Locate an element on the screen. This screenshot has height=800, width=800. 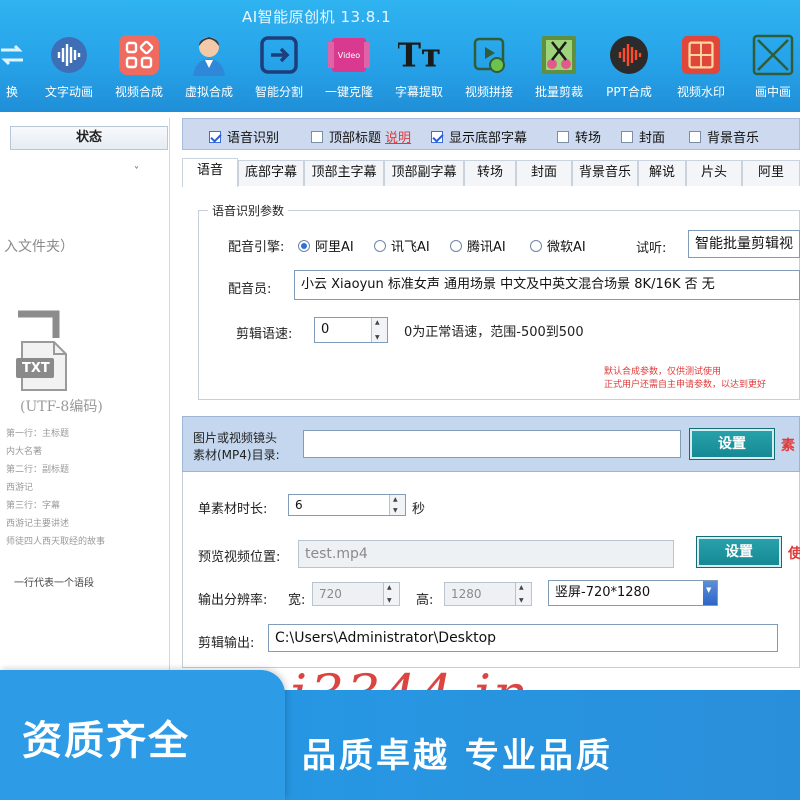
preview-settings-button: 设置 is located at coordinates (739, 552).